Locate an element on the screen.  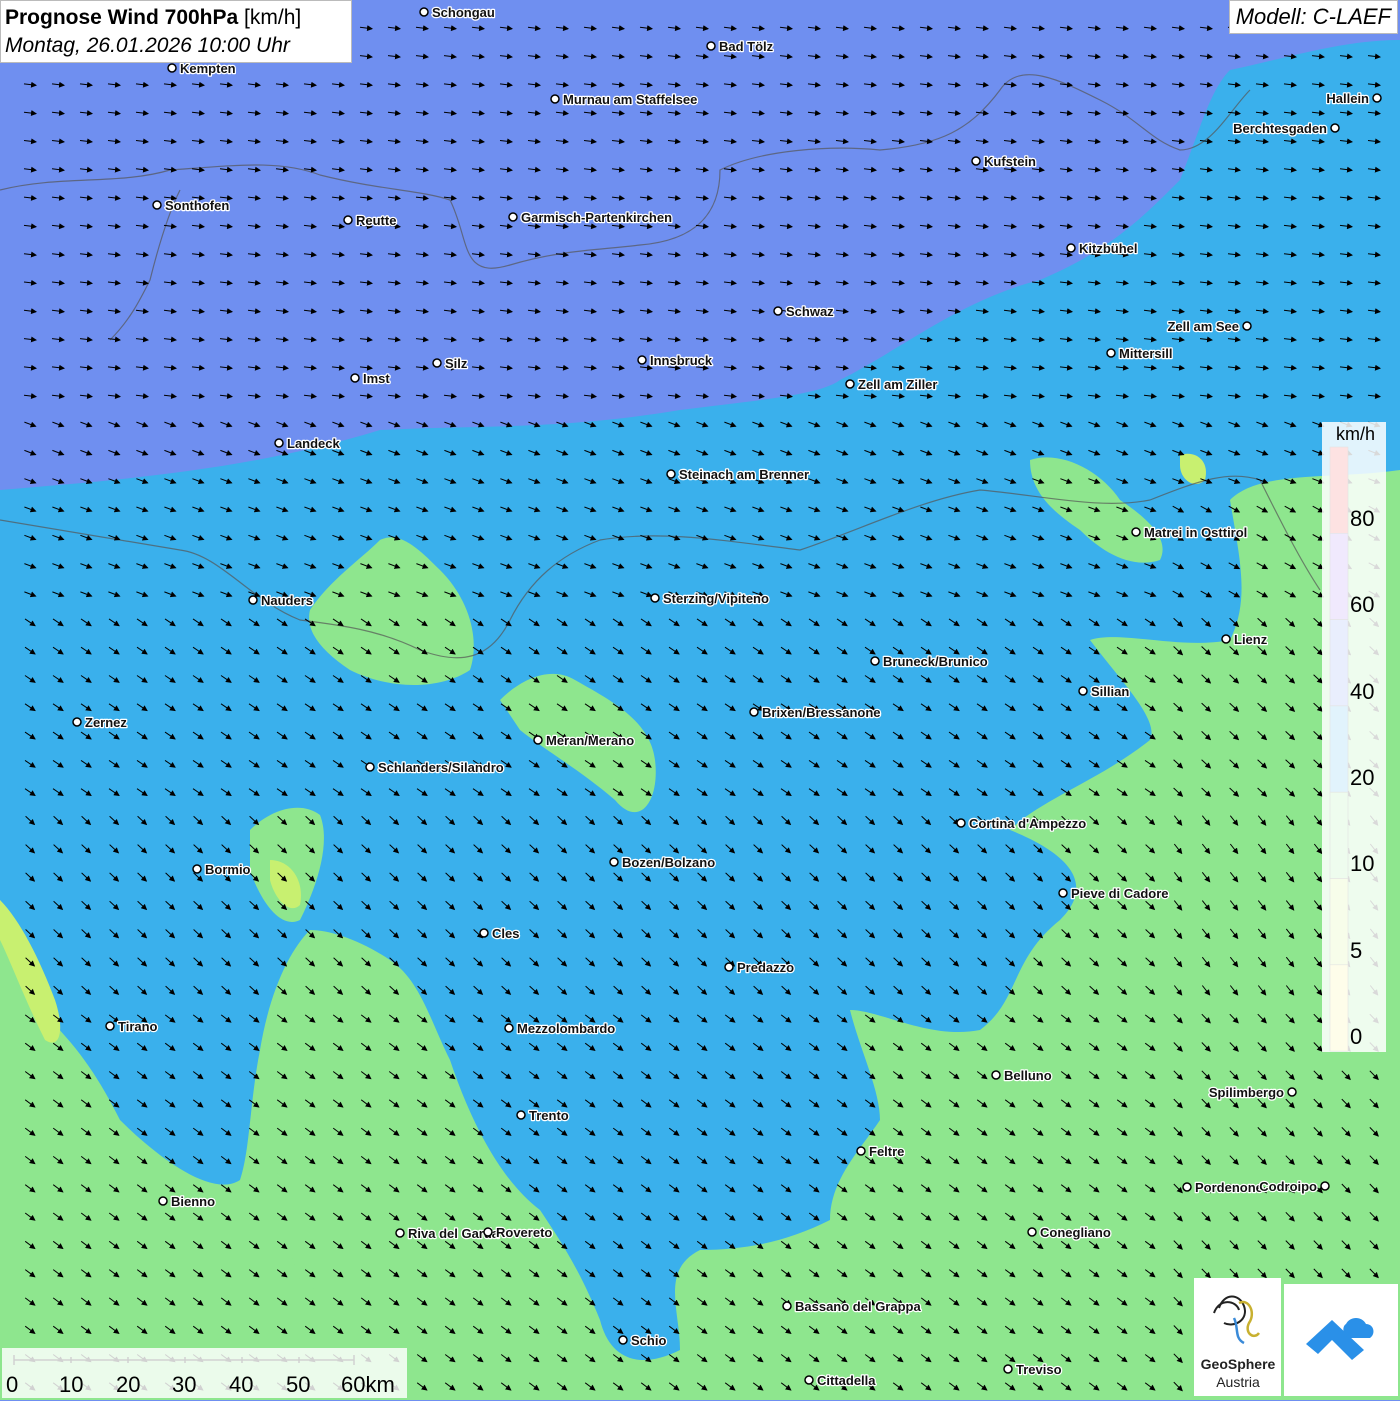
city-label: Schio is located at coordinates (648, 1340).